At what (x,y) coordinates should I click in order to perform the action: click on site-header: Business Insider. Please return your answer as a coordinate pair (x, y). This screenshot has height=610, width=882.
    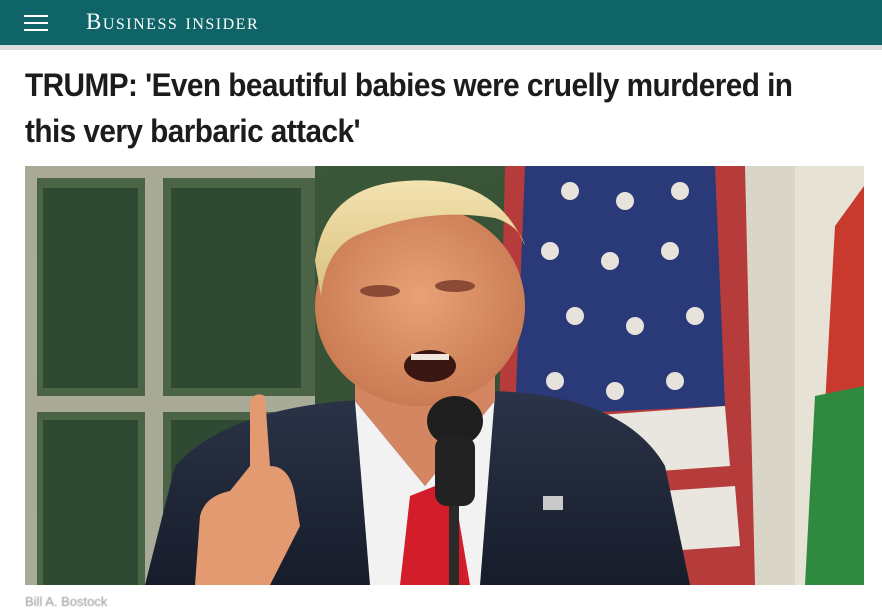
    Looking at the image, I should click on (441, 22).